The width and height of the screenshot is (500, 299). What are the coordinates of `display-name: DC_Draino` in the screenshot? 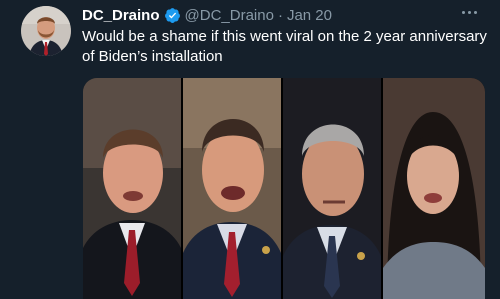 It's located at (121, 15).